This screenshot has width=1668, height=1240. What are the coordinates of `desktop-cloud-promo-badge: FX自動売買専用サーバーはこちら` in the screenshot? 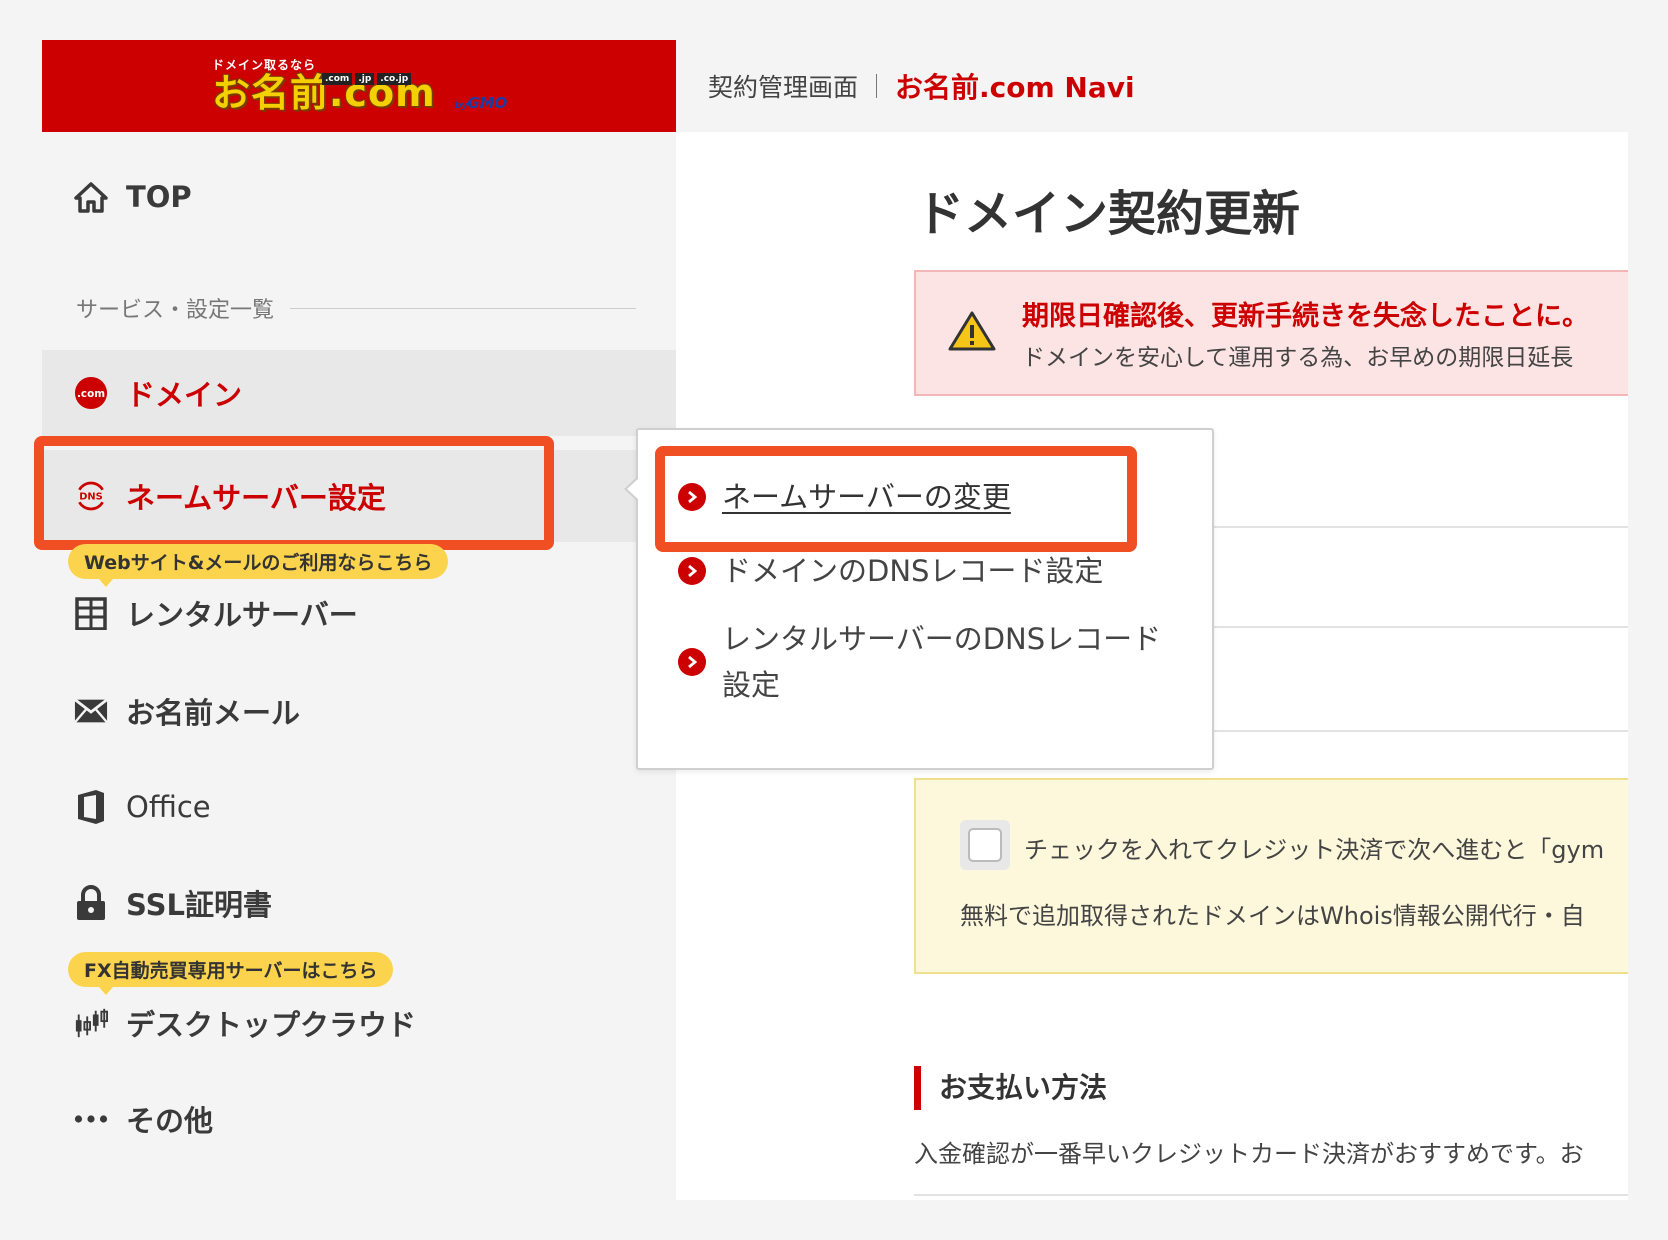 It's located at (231, 973).